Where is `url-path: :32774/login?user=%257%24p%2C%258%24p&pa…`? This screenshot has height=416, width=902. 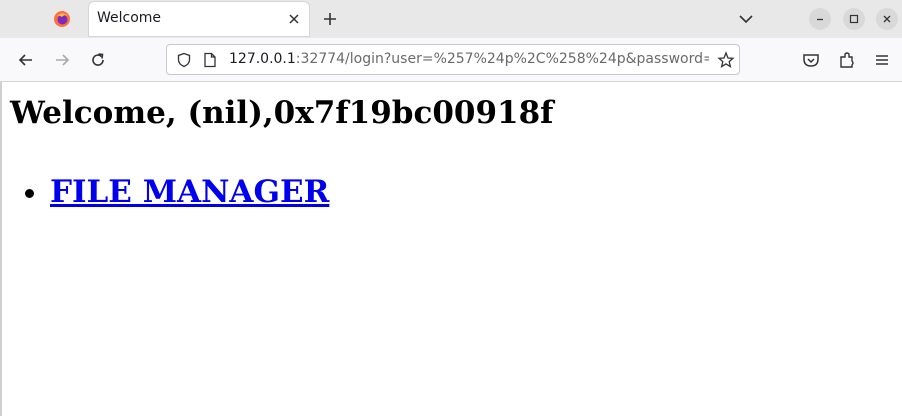
url-path: :32774/login?user=%257%24p%2C%258%24p&pa… is located at coordinates (502, 59).